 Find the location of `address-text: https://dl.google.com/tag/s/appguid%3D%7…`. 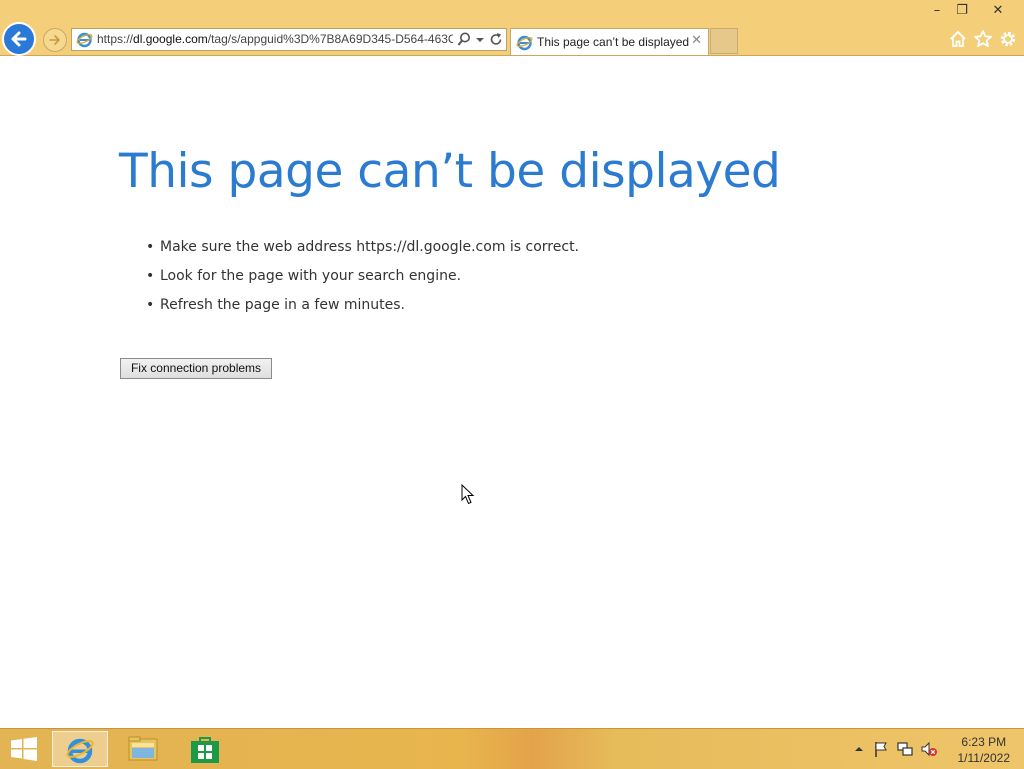

address-text: https://dl.google.com/tag/s/appguid%3D%7… is located at coordinates (275, 40).